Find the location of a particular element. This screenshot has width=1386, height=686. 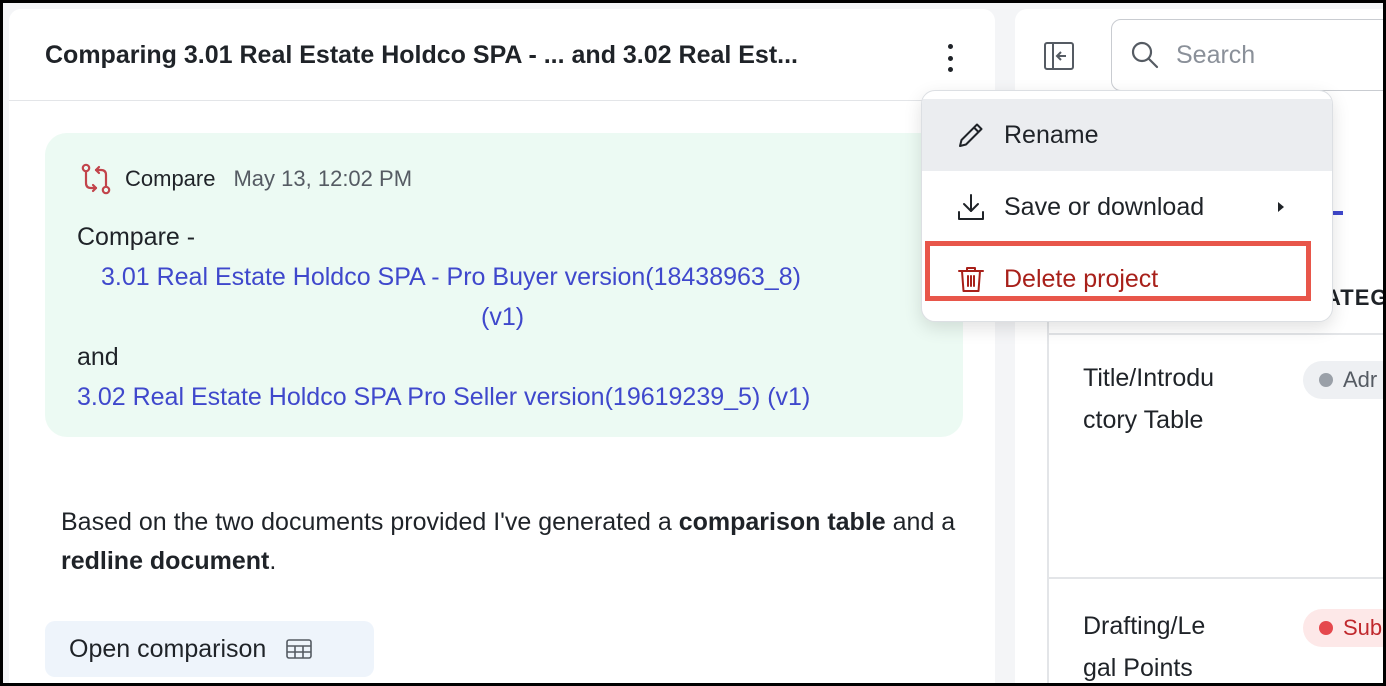

search-box is located at coordinates (1247, 55).